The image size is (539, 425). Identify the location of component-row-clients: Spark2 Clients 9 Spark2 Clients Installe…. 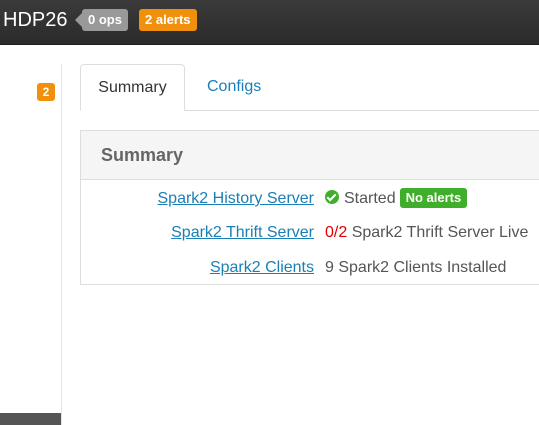
(310, 268).